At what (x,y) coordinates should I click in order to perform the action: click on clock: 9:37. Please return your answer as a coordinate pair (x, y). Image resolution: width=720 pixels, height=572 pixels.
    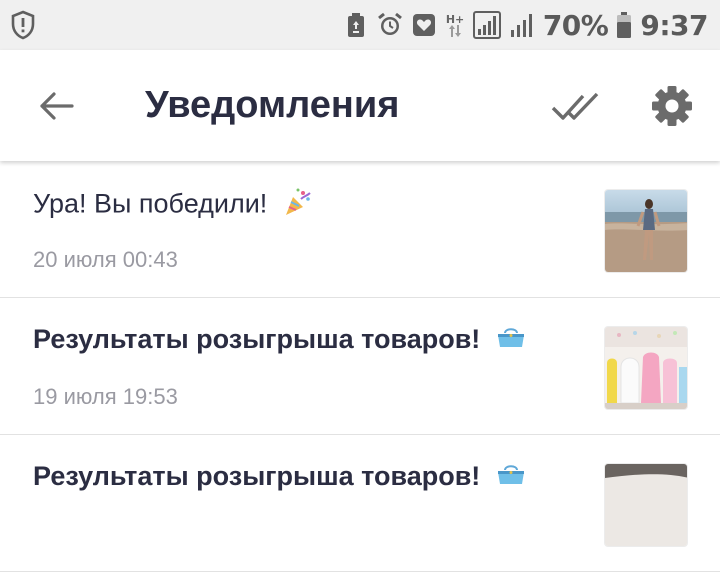
    Looking at the image, I should click on (674, 25).